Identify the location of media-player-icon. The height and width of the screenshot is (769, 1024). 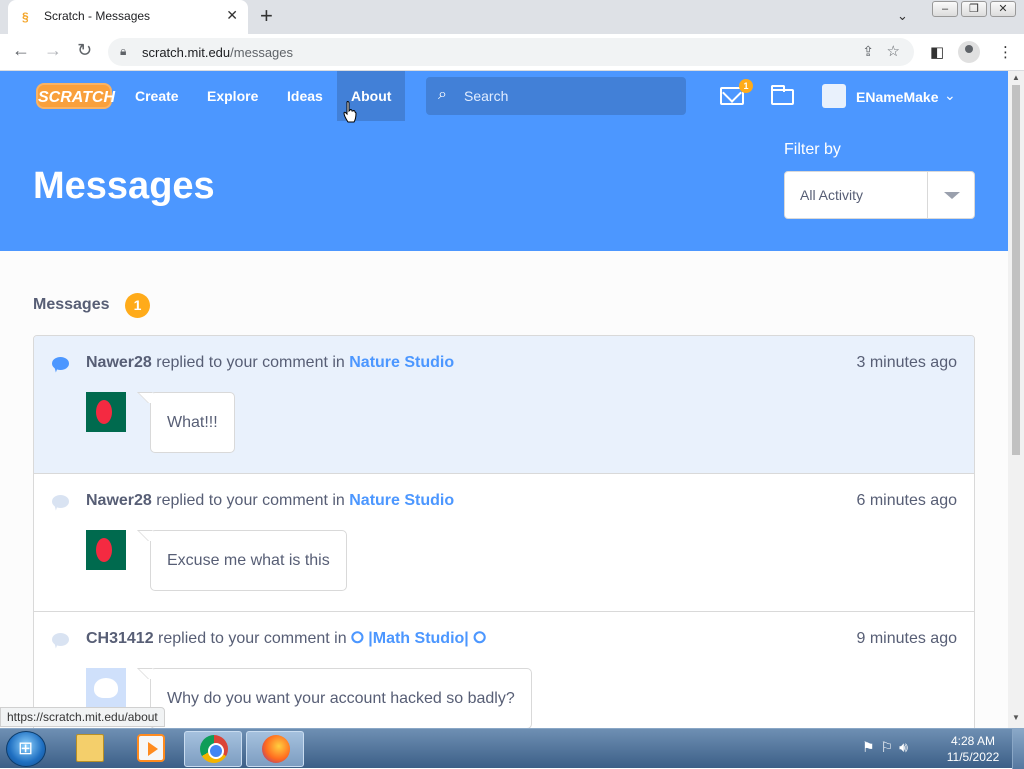
(151, 748).